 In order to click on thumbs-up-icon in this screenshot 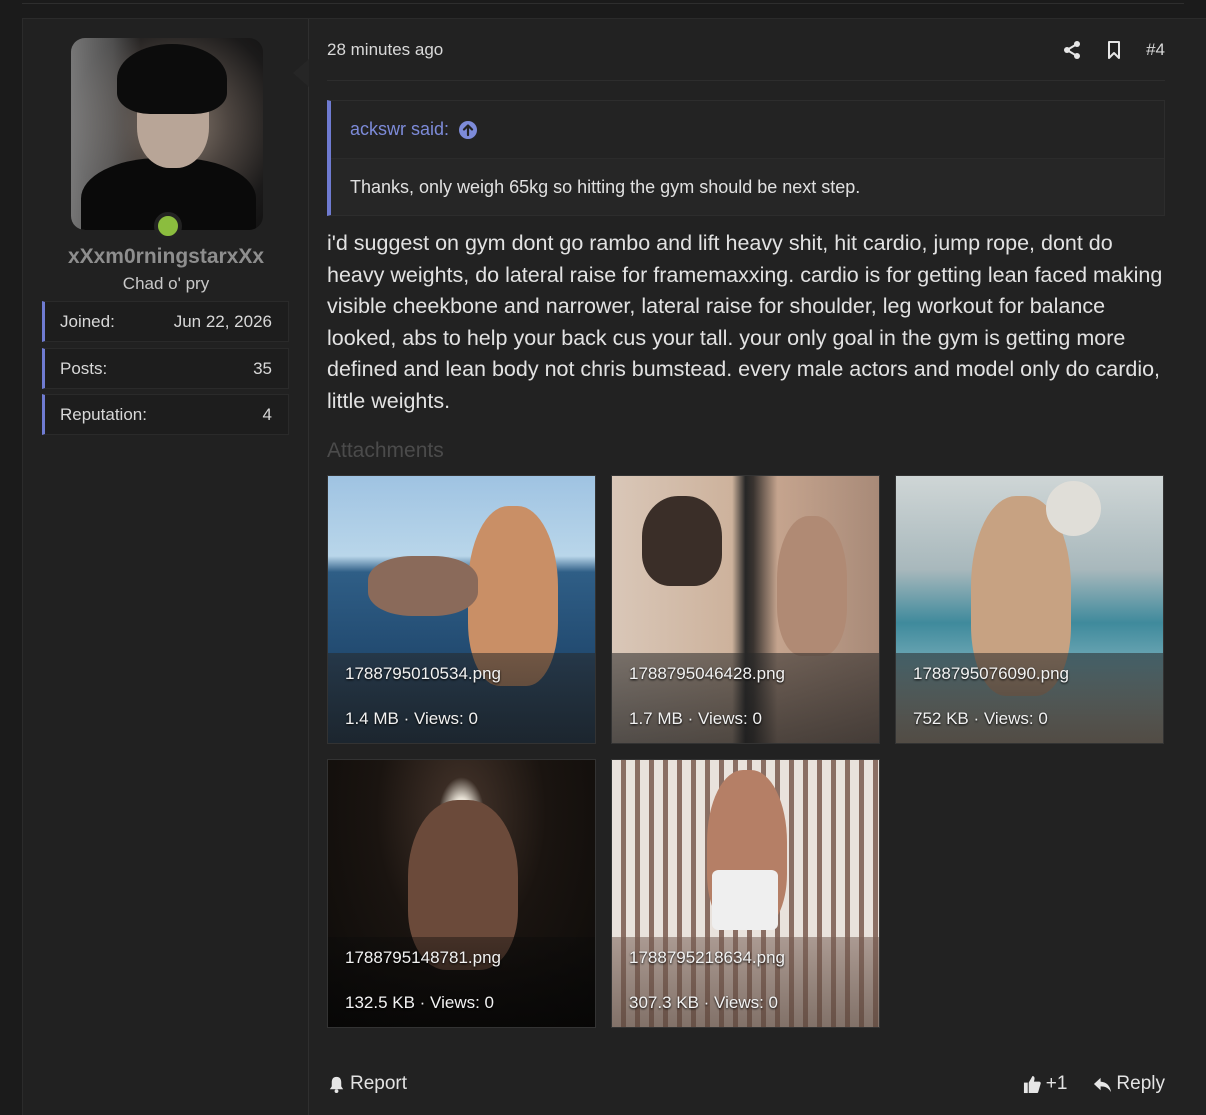, I will do `click(1032, 1084)`.